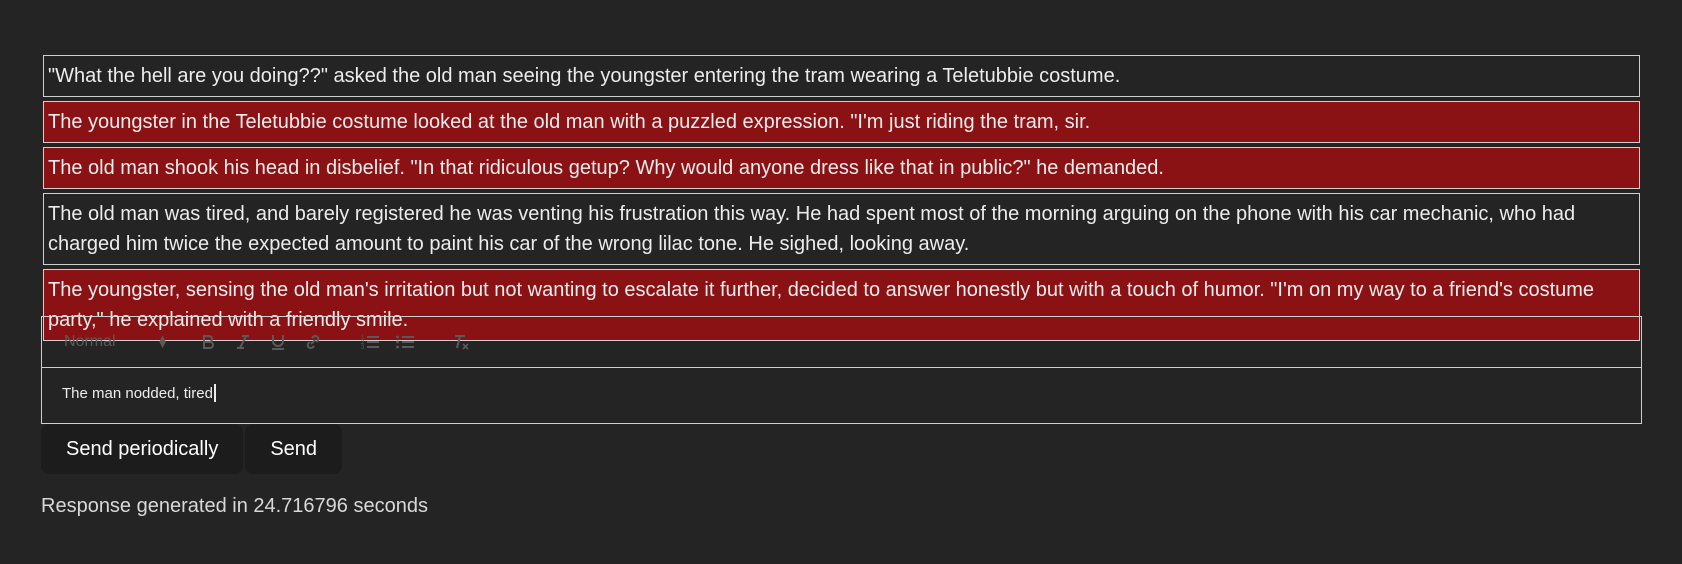 Image resolution: width=1682 pixels, height=564 pixels. What do you see at coordinates (313, 342) in the screenshot?
I see `link-icon` at bounding box center [313, 342].